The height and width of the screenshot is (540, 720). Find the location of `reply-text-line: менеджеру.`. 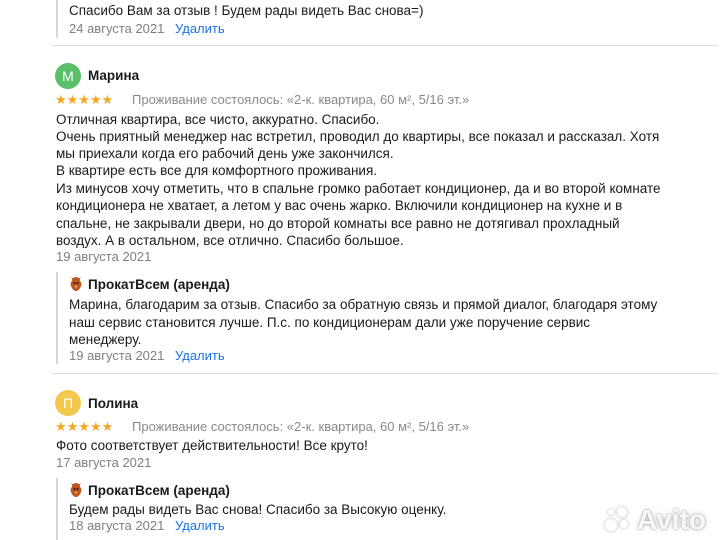

reply-text-line: менеджеру. is located at coordinates (105, 339).